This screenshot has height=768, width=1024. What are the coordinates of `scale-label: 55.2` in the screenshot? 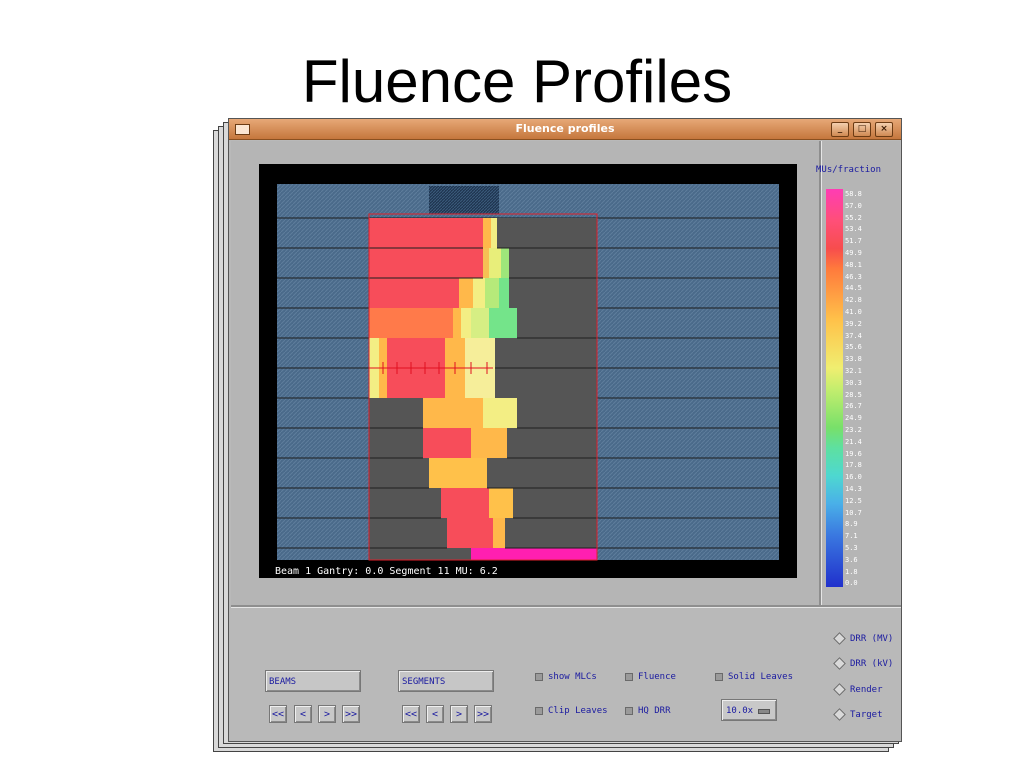 It's located at (853, 217).